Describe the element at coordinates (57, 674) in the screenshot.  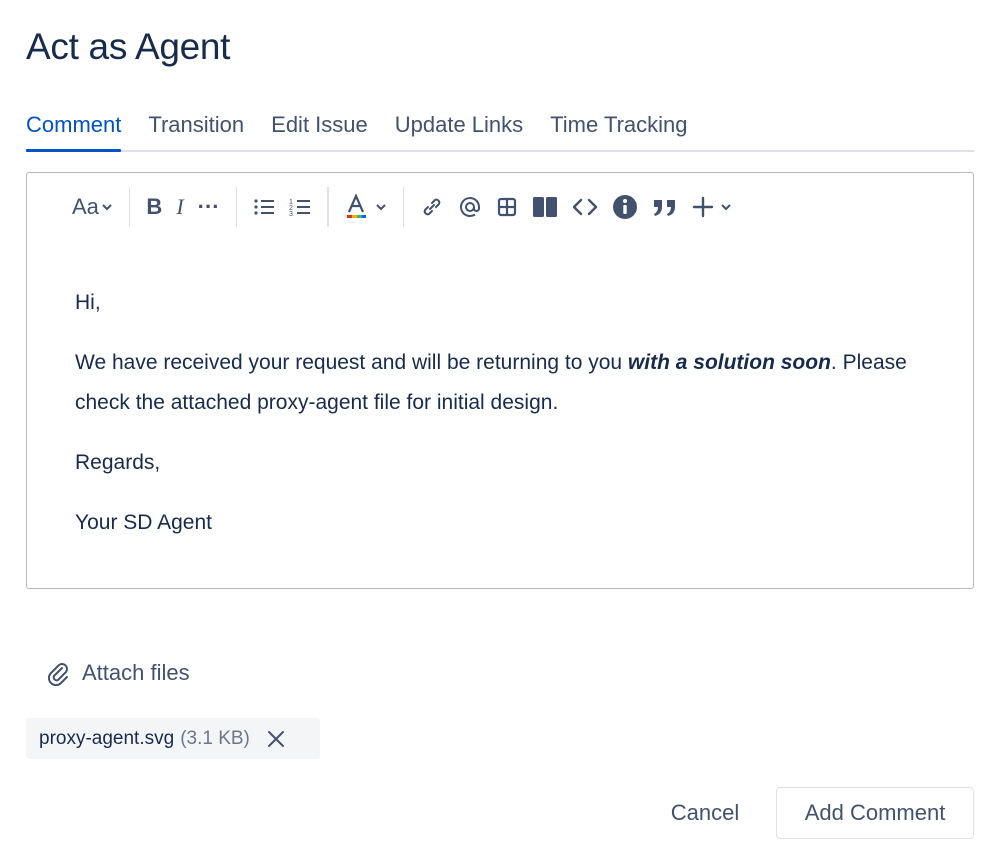
I see `paperclip-icon` at that location.